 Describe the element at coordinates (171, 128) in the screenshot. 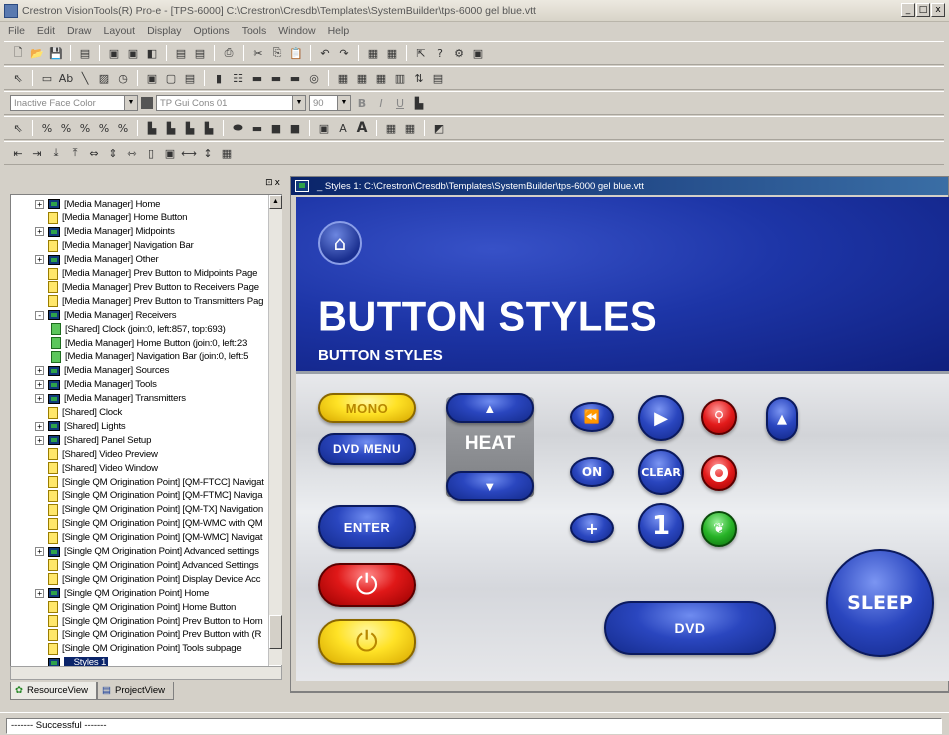

I see `align-center-icon: ▙` at that location.